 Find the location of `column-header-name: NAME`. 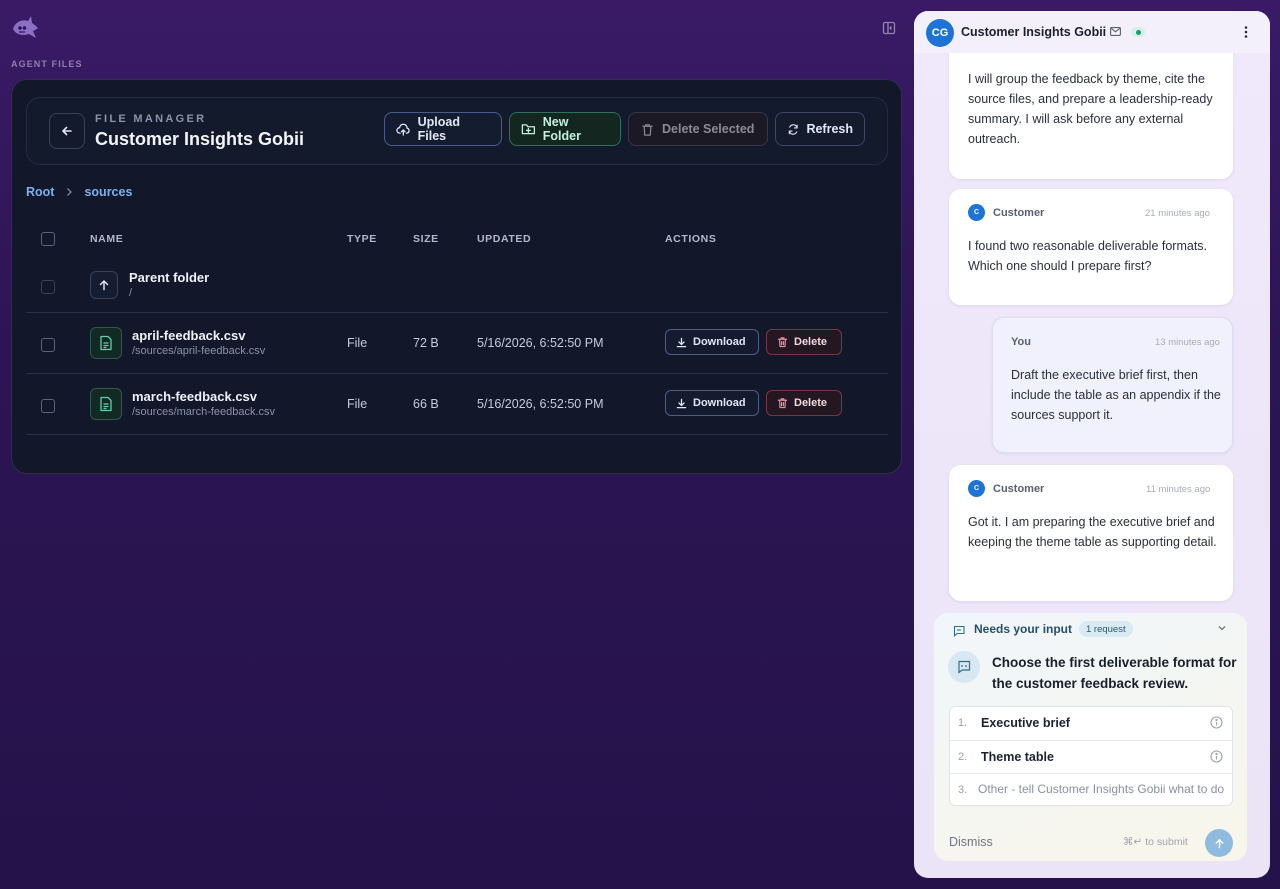

column-header-name: NAME is located at coordinates (106, 239).